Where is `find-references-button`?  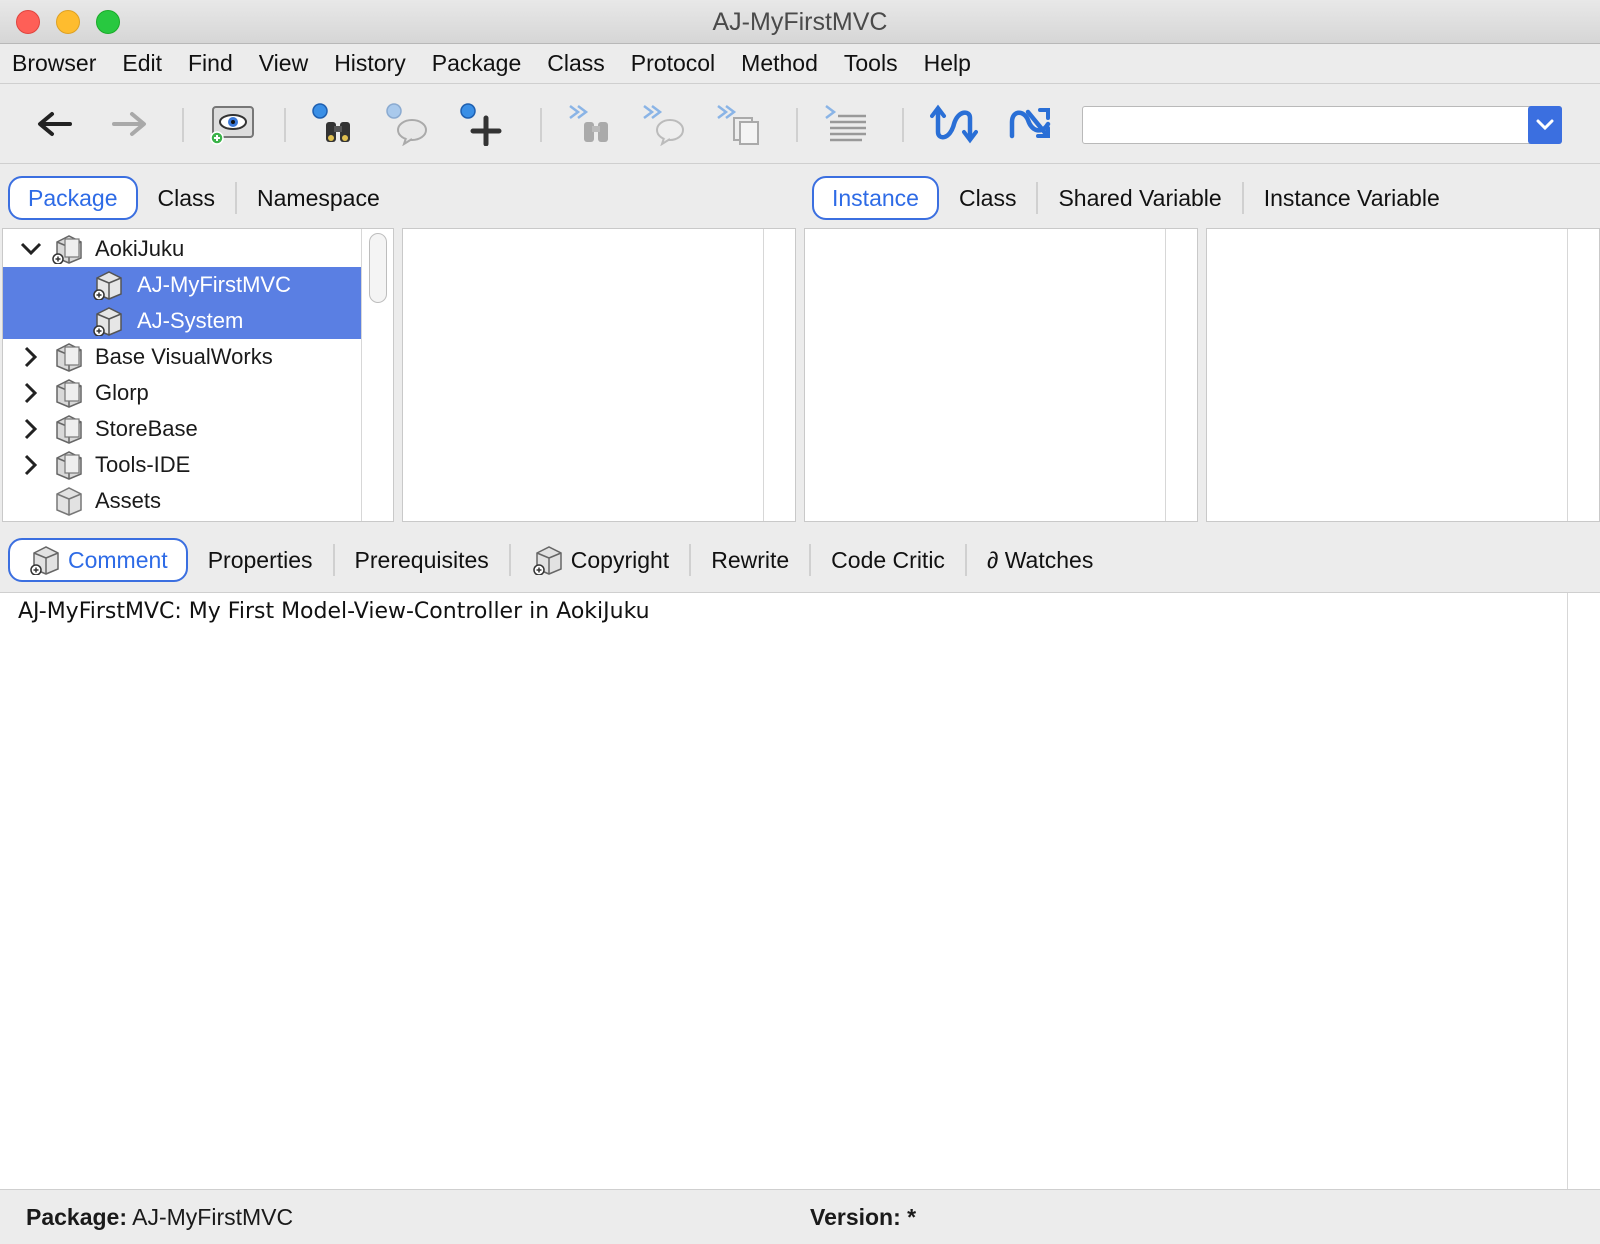
find-references-button is located at coordinates (408, 124).